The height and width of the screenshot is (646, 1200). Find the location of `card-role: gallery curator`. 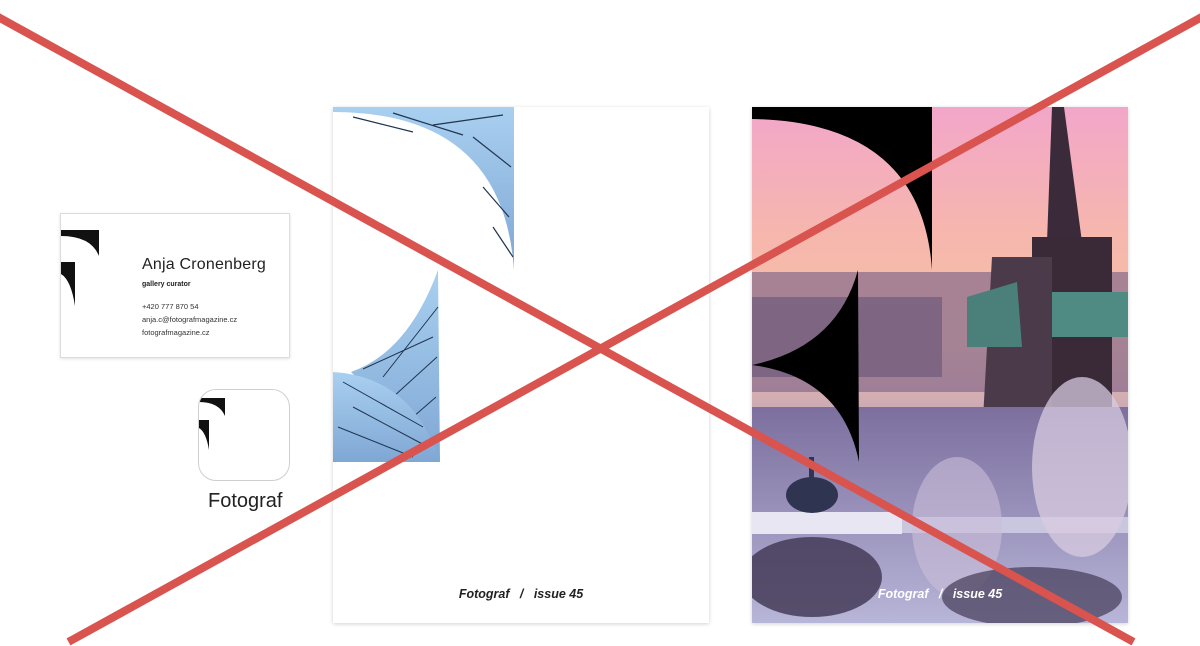

card-role: gallery curator is located at coordinates (166, 284).